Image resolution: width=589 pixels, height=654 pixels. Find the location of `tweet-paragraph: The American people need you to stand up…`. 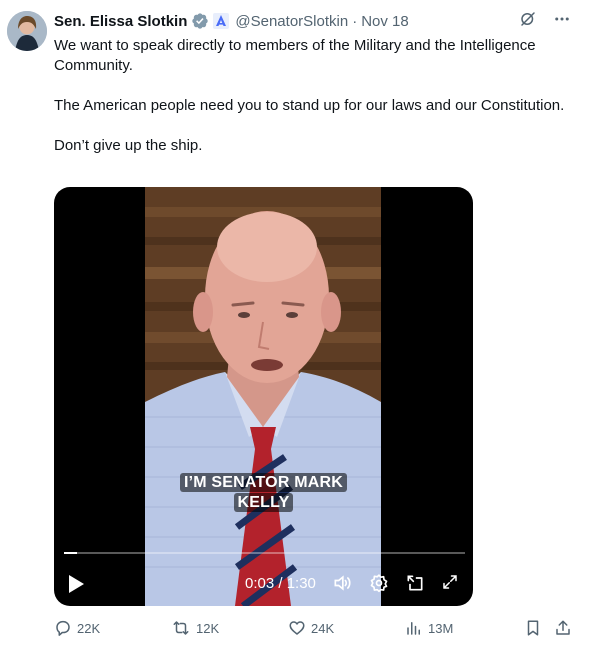

tweet-paragraph: The American people need you to stand up… is located at coordinates (309, 105).